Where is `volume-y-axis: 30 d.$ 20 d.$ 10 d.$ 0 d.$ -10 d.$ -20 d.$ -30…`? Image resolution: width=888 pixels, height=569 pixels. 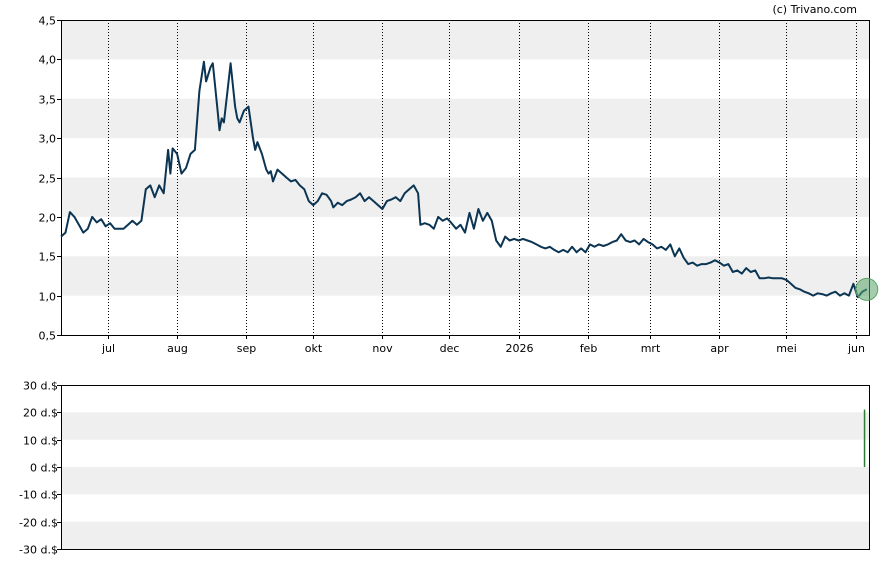 volume-y-axis: 30 d.$ 20 d.$ 10 d.$ 0 d.$ -10 d.$ -20 d.$ -30… is located at coordinates (40, 468).